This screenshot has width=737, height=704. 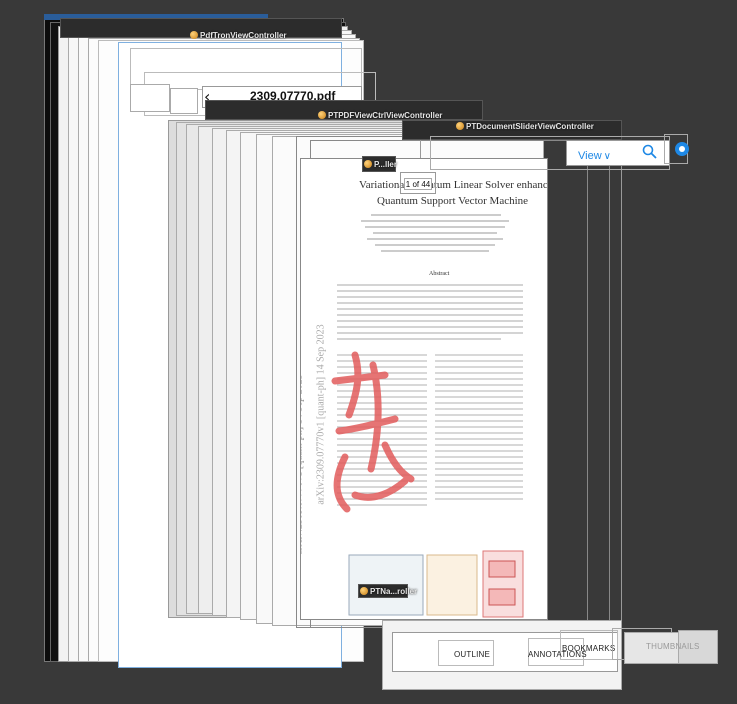 I want to click on tab-thumbnails: THUMBNAILS, so click(x=673, y=646).